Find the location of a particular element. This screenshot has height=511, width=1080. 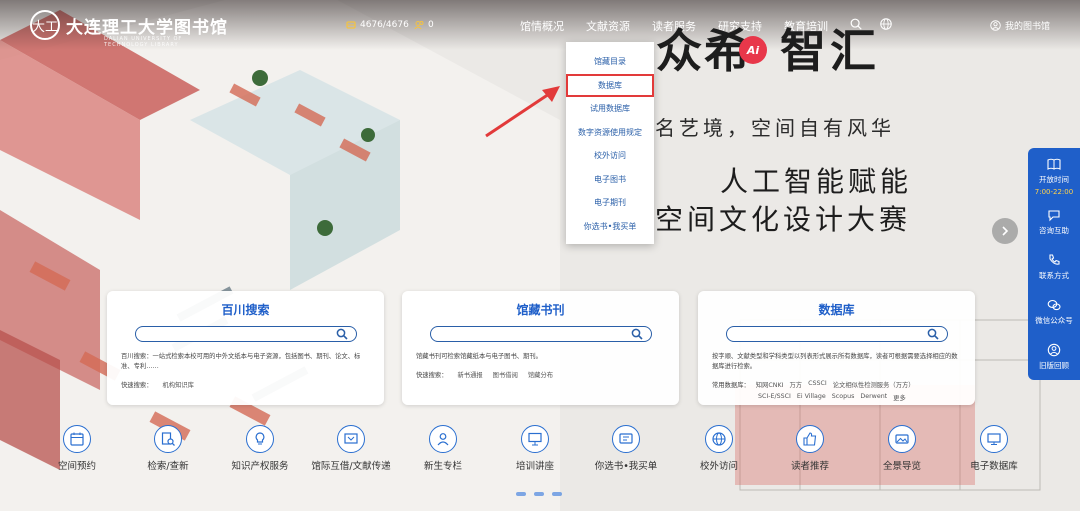

link-institutional-repository: 机构知识库 is located at coordinates (177, 384).